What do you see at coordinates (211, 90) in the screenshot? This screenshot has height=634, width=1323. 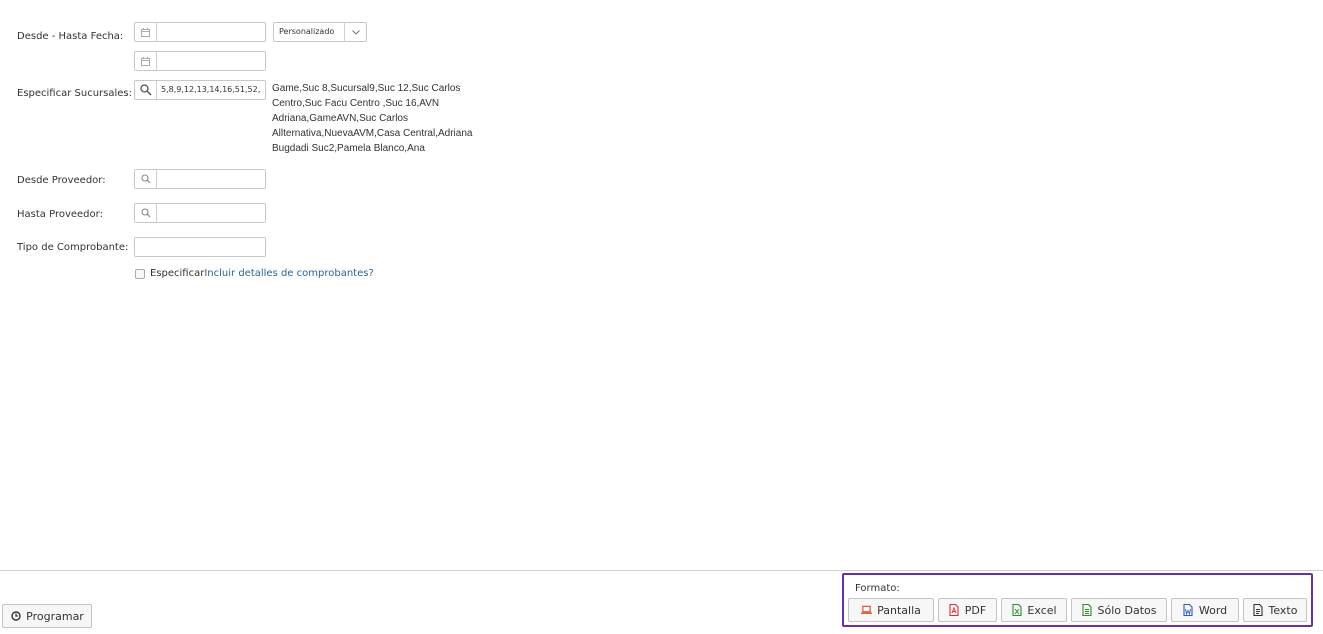 I see `sucursales-input: 5,8,9,12,13,14,16,51,52,5(` at bounding box center [211, 90].